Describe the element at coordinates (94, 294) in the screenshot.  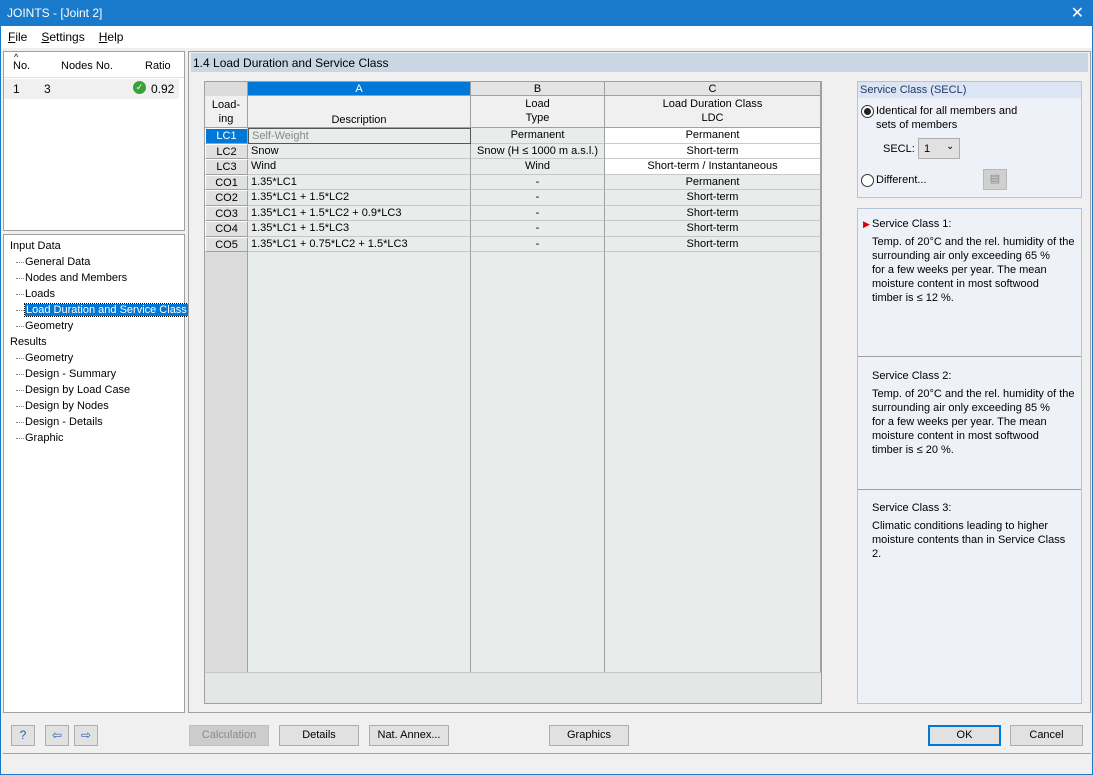
I see `tree-item-loads: Loads` at that location.